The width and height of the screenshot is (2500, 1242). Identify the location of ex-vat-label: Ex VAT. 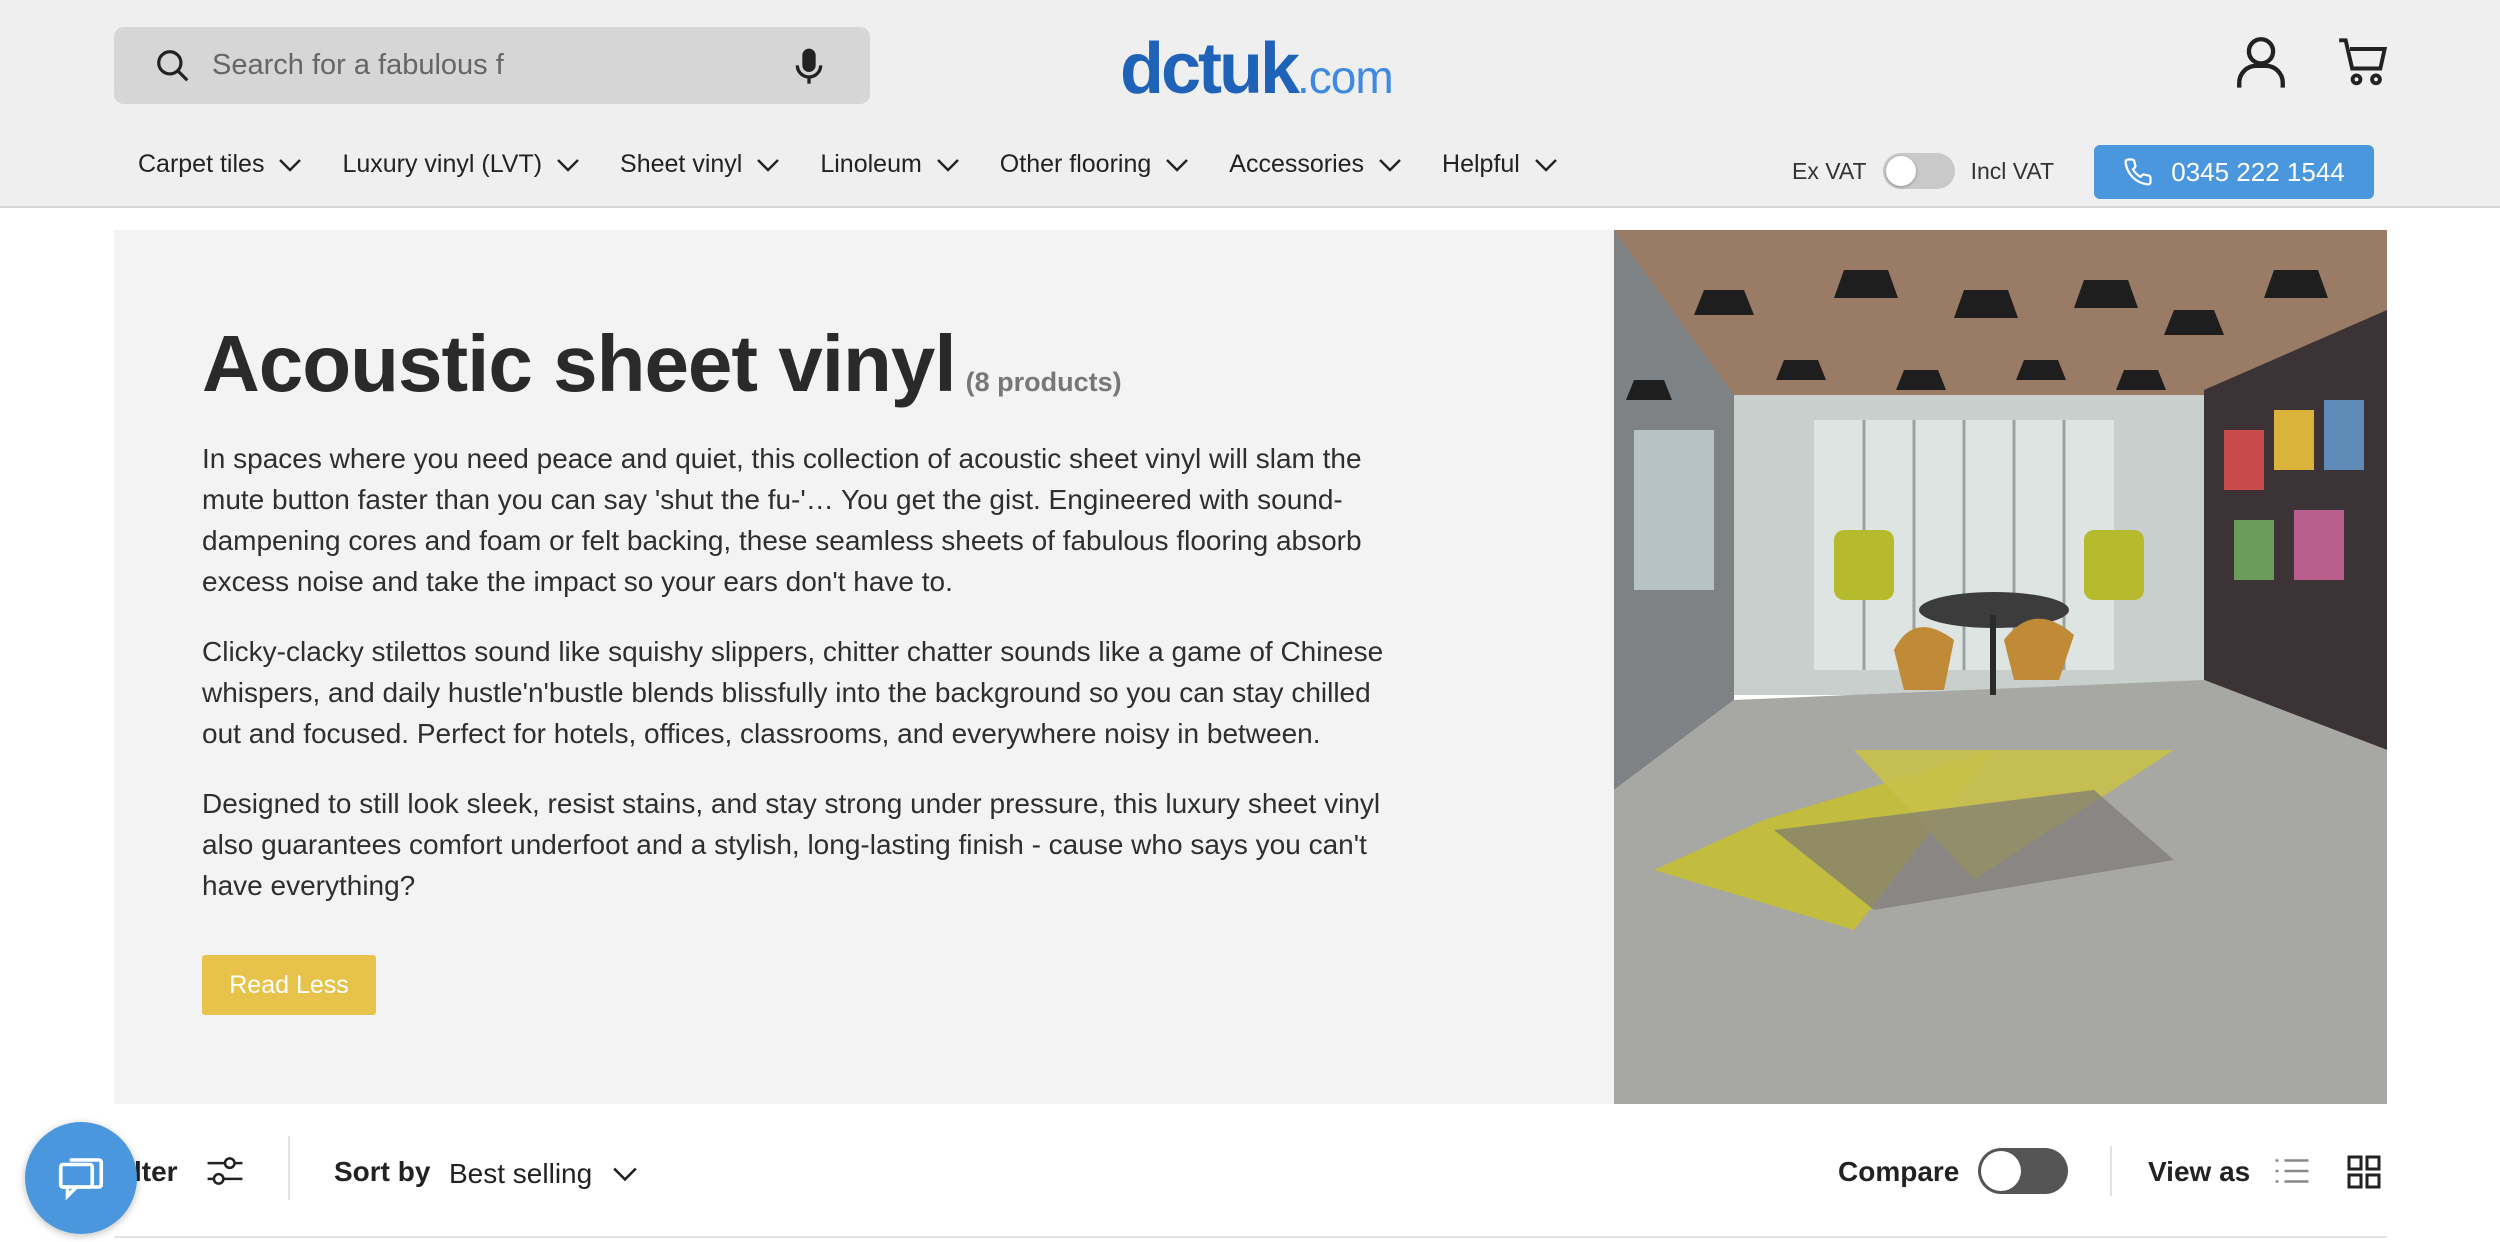
(1829, 170).